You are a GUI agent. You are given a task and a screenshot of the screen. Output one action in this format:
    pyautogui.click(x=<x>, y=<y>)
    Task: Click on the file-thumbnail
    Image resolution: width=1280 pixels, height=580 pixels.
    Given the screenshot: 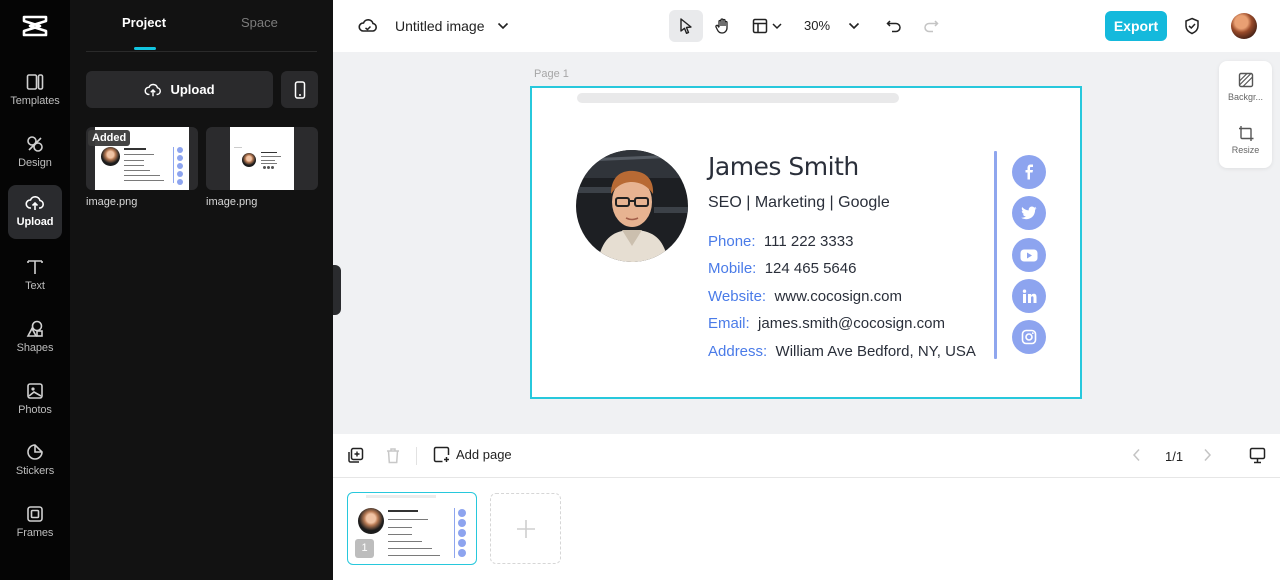 What is the action you would take?
    pyautogui.click(x=262, y=158)
    